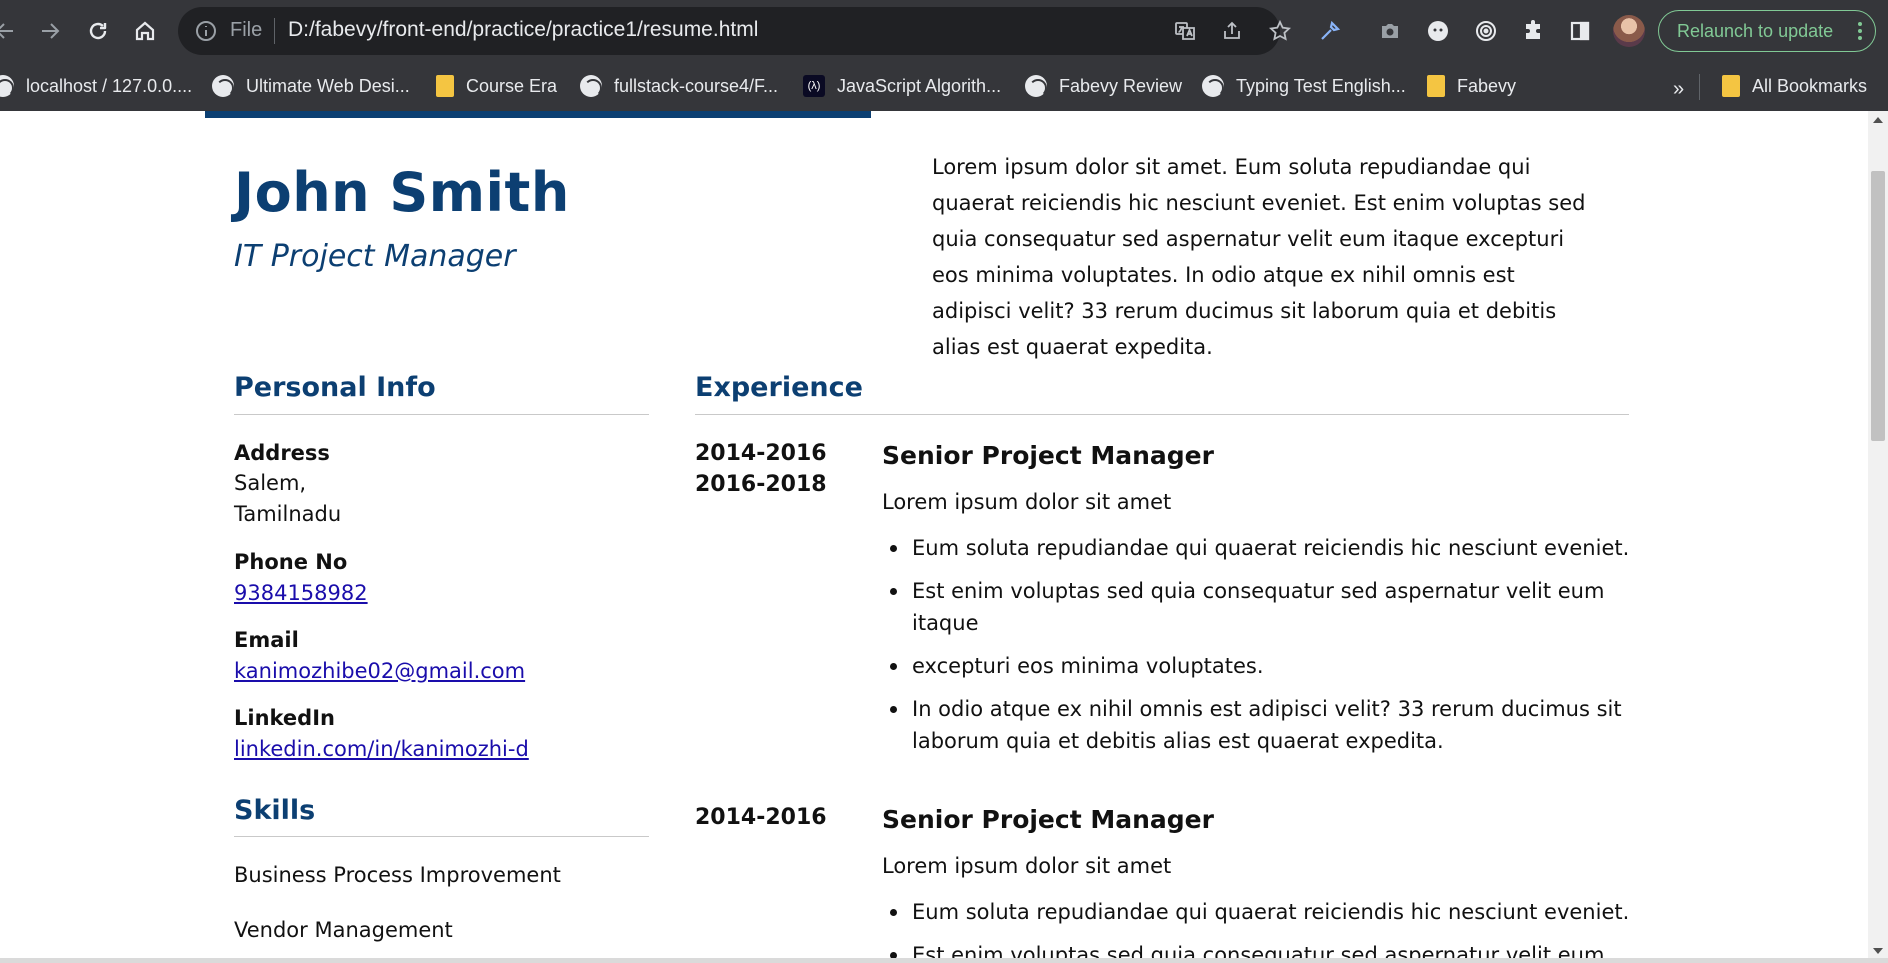 The image size is (1888, 963). I want to click on bookmark-item: Course Era, so click(496, 86).